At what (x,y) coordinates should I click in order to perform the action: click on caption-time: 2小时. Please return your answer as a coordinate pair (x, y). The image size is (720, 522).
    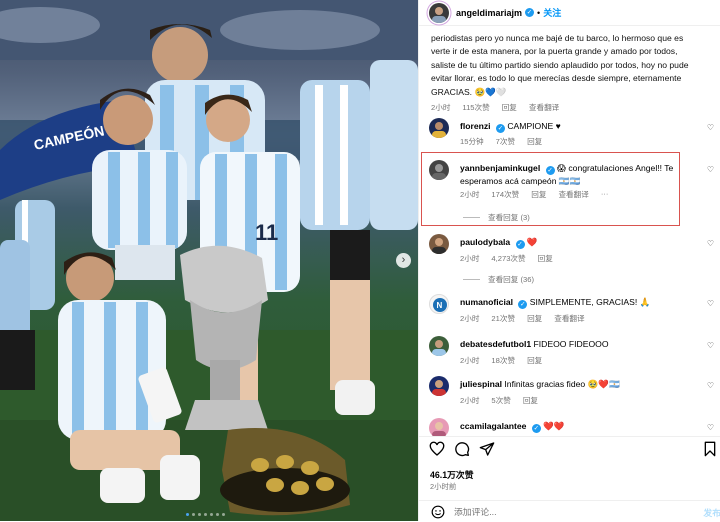
    Looking at the image, I should click on (441, 108).